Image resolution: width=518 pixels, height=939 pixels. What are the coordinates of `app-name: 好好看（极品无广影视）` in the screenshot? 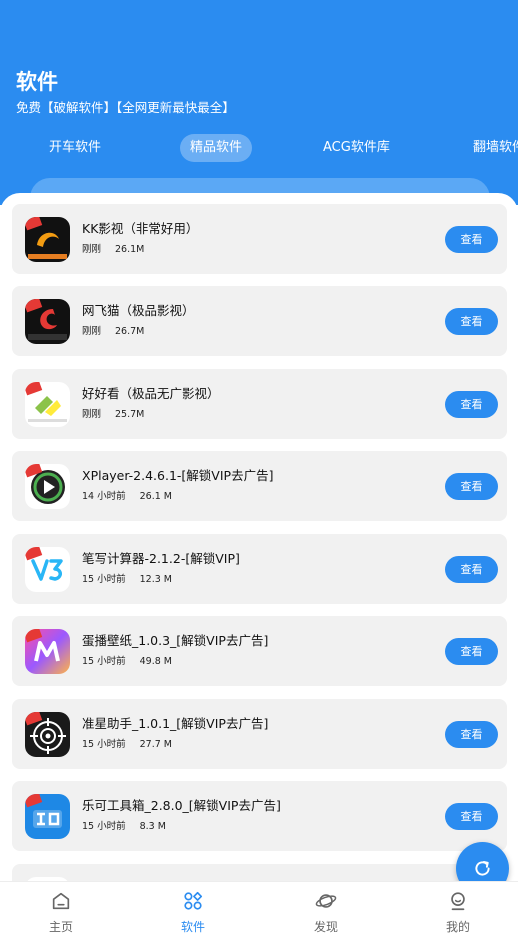 It's located at (151, 393).